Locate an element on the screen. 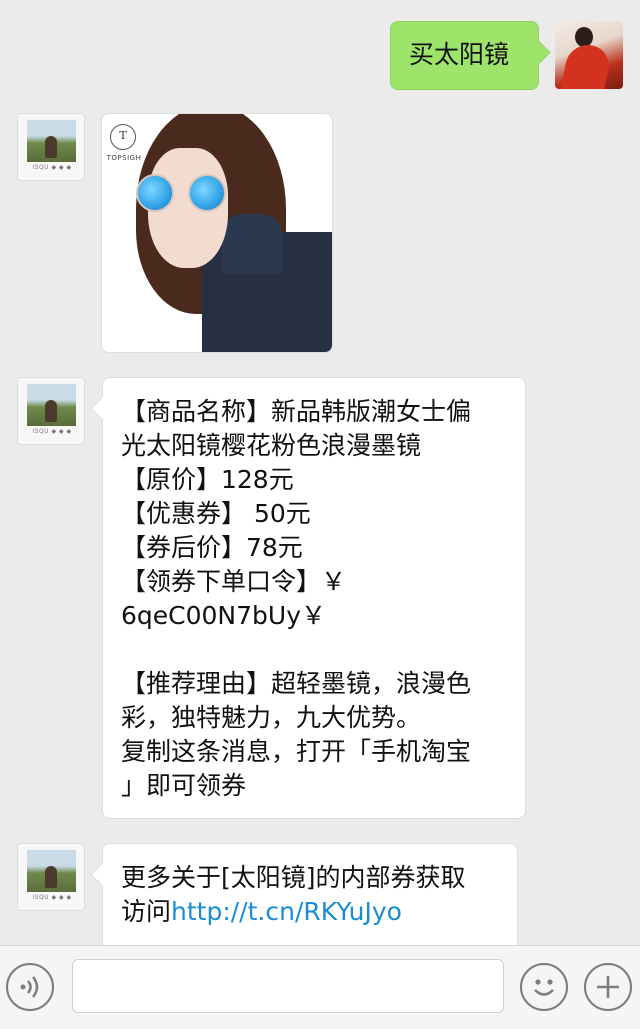 This screenshot has width=640, height=1029. coupon-link-text: 更多关于[太阳镜]的内部券获取 访问http://t.cn/RKYuJyo is located at coordinates (310, 895).